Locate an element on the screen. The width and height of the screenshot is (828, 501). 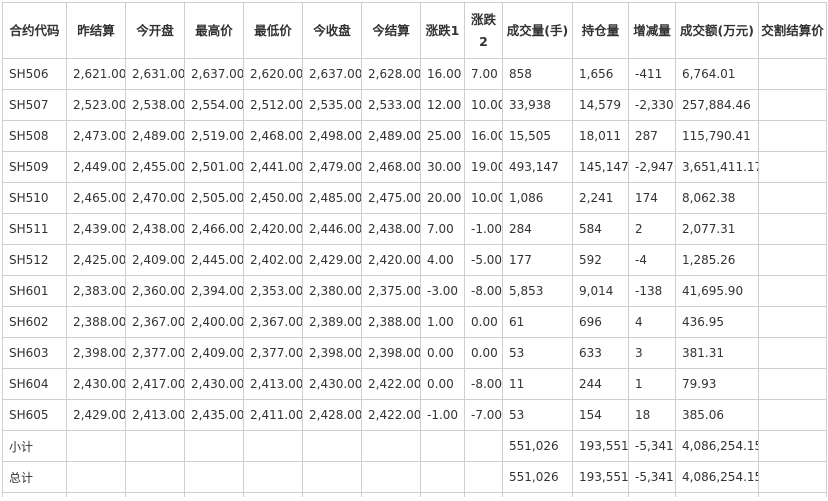
table-cell: 592 is located at coordinates (600, 260).